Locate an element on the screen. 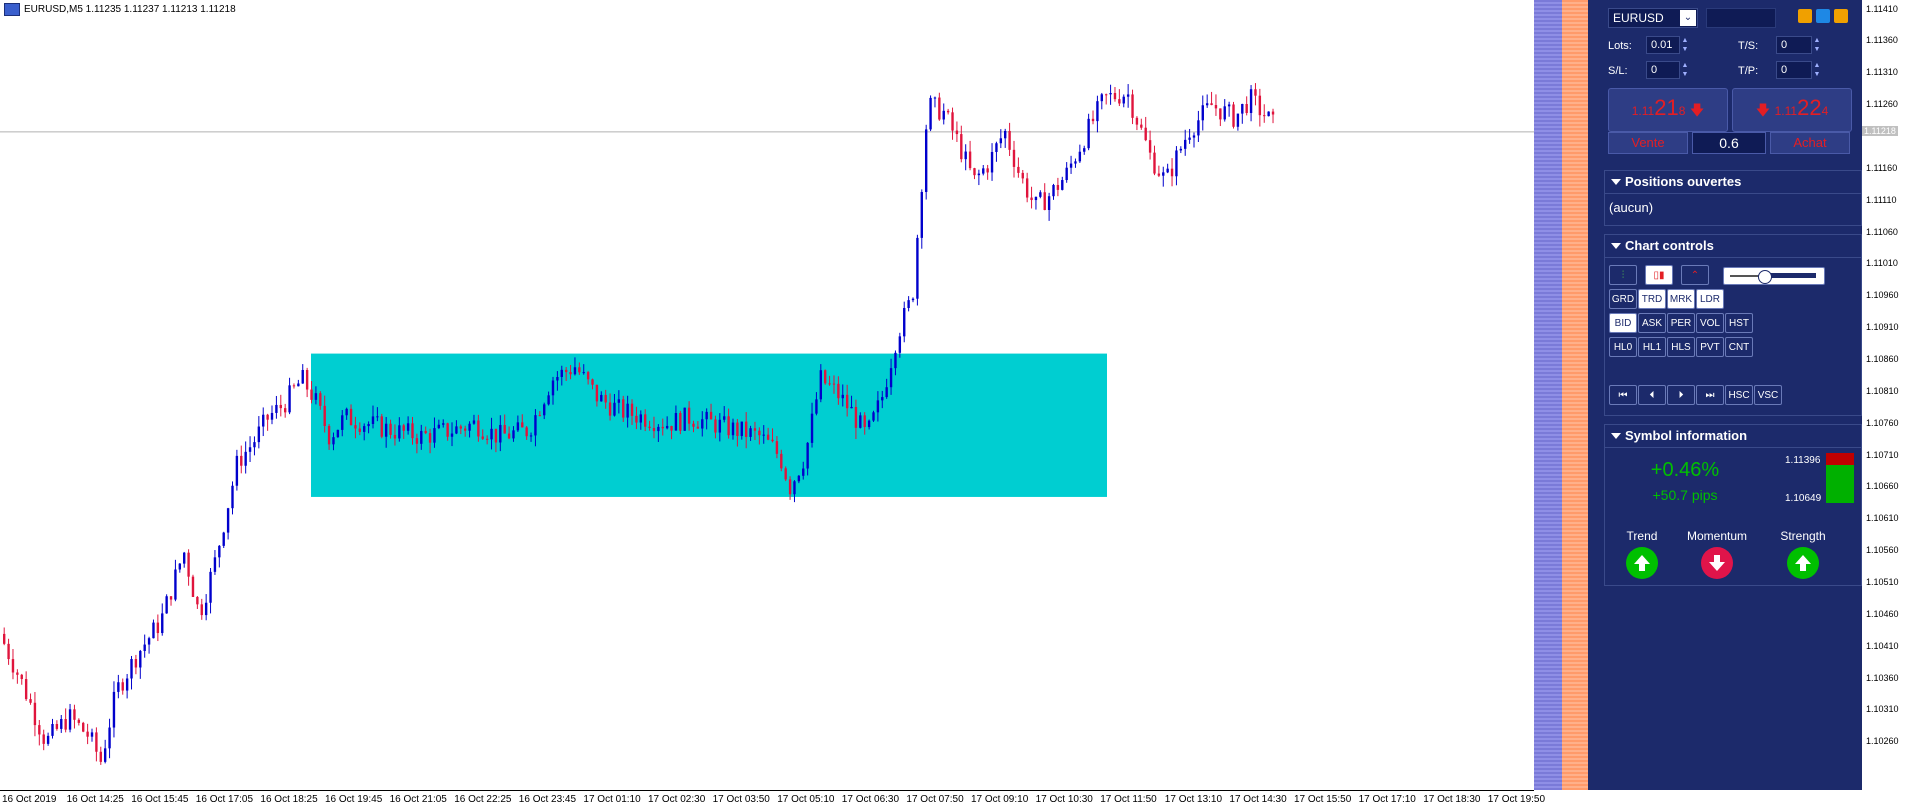  symbol-value: EURUSD is located at coordinates (1638, 18).